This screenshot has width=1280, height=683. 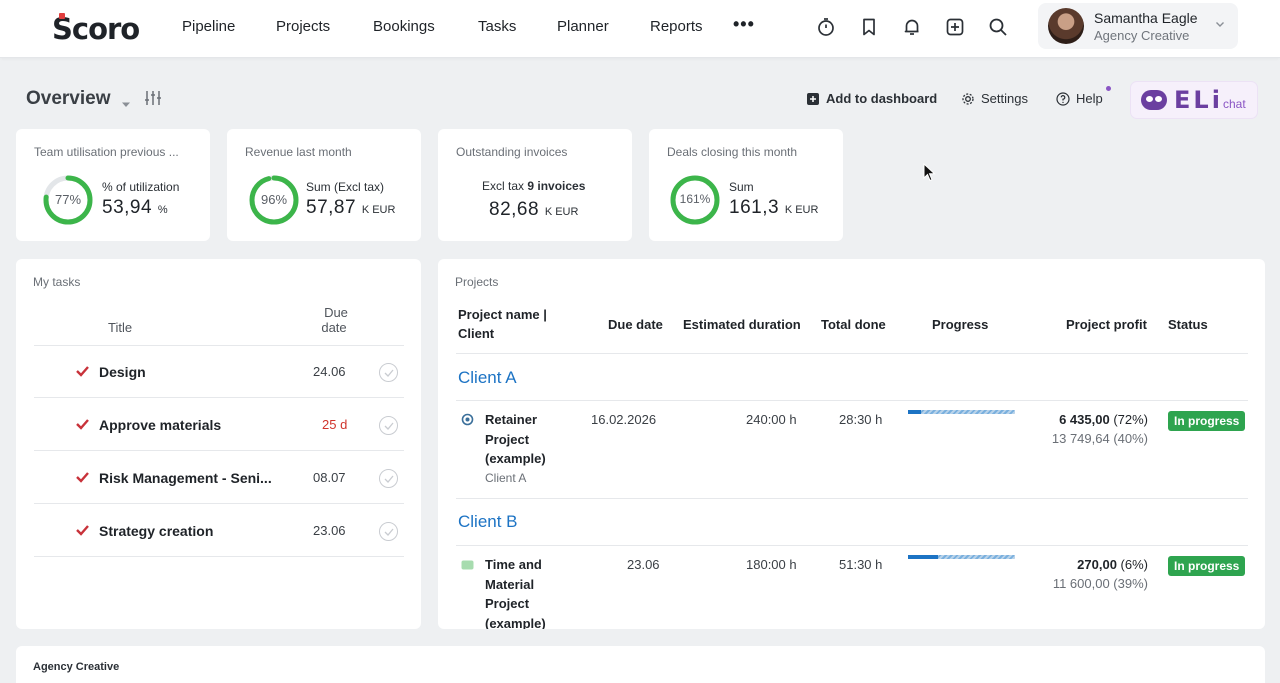 What do you see at coordinates (676, 26) in the screenshot?
I see `nav-reports: Reports` at bounding box center [676, 26].